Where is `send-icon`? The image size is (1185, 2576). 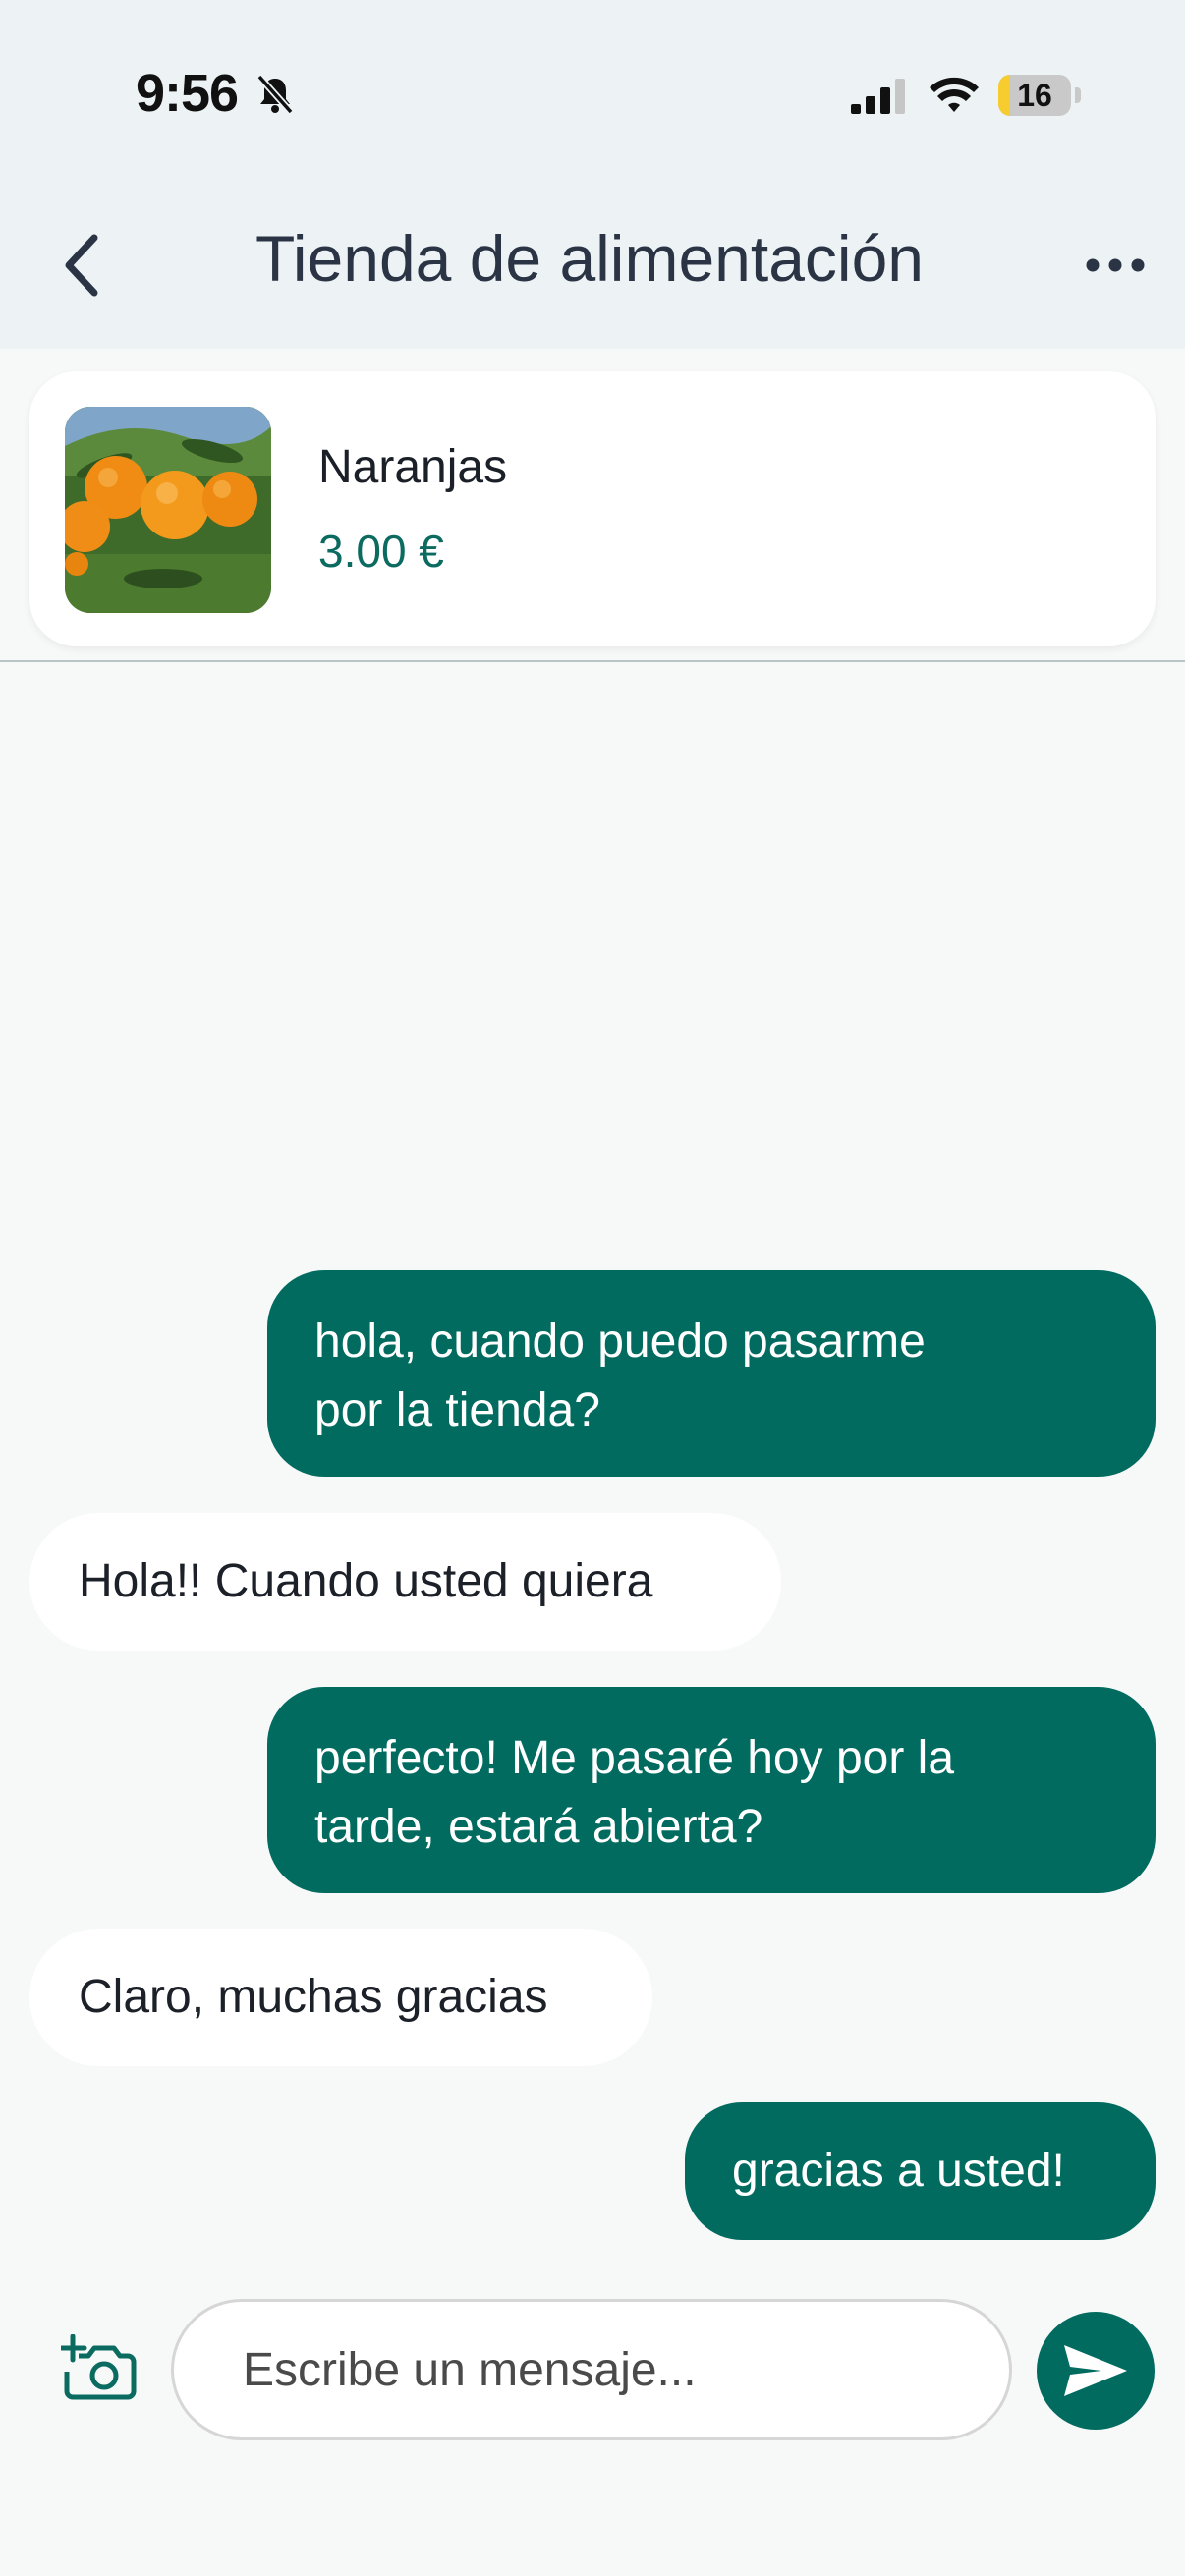 send-icon is located at coordinates (1096, 2370).